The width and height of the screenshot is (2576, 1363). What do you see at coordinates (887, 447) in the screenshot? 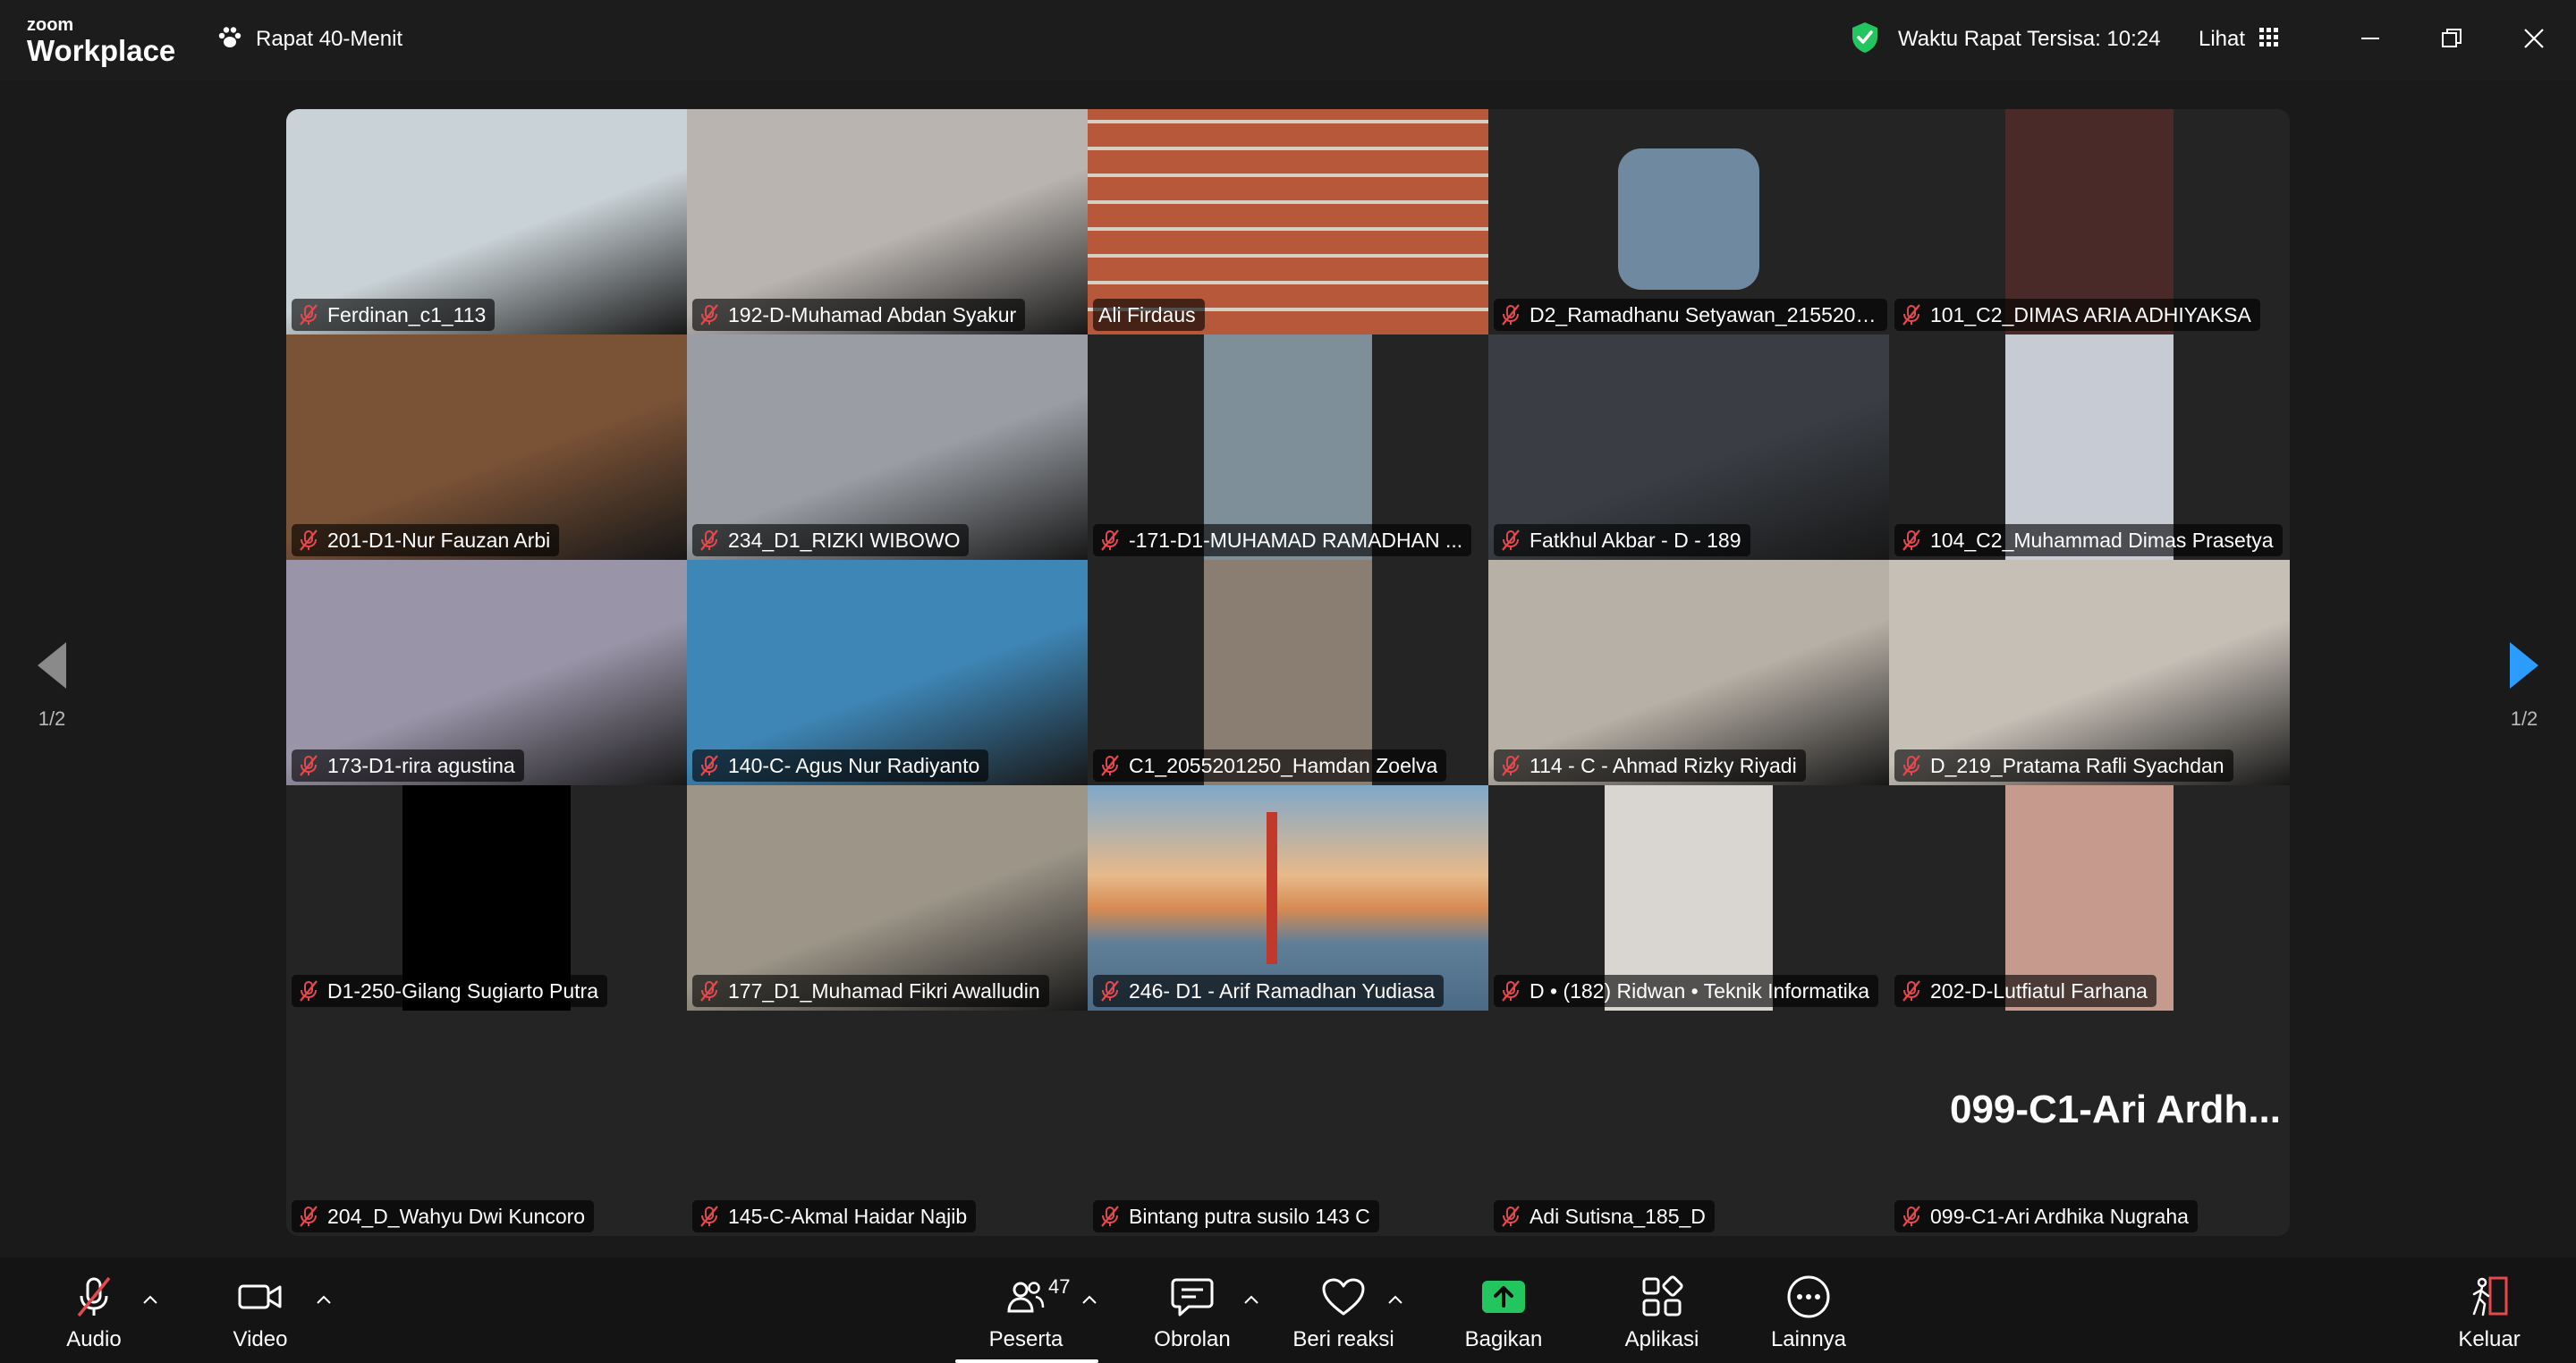
I see `participant-tile: 234_D1_RIZKI WIBOWO` at bounding box center [887, 447].